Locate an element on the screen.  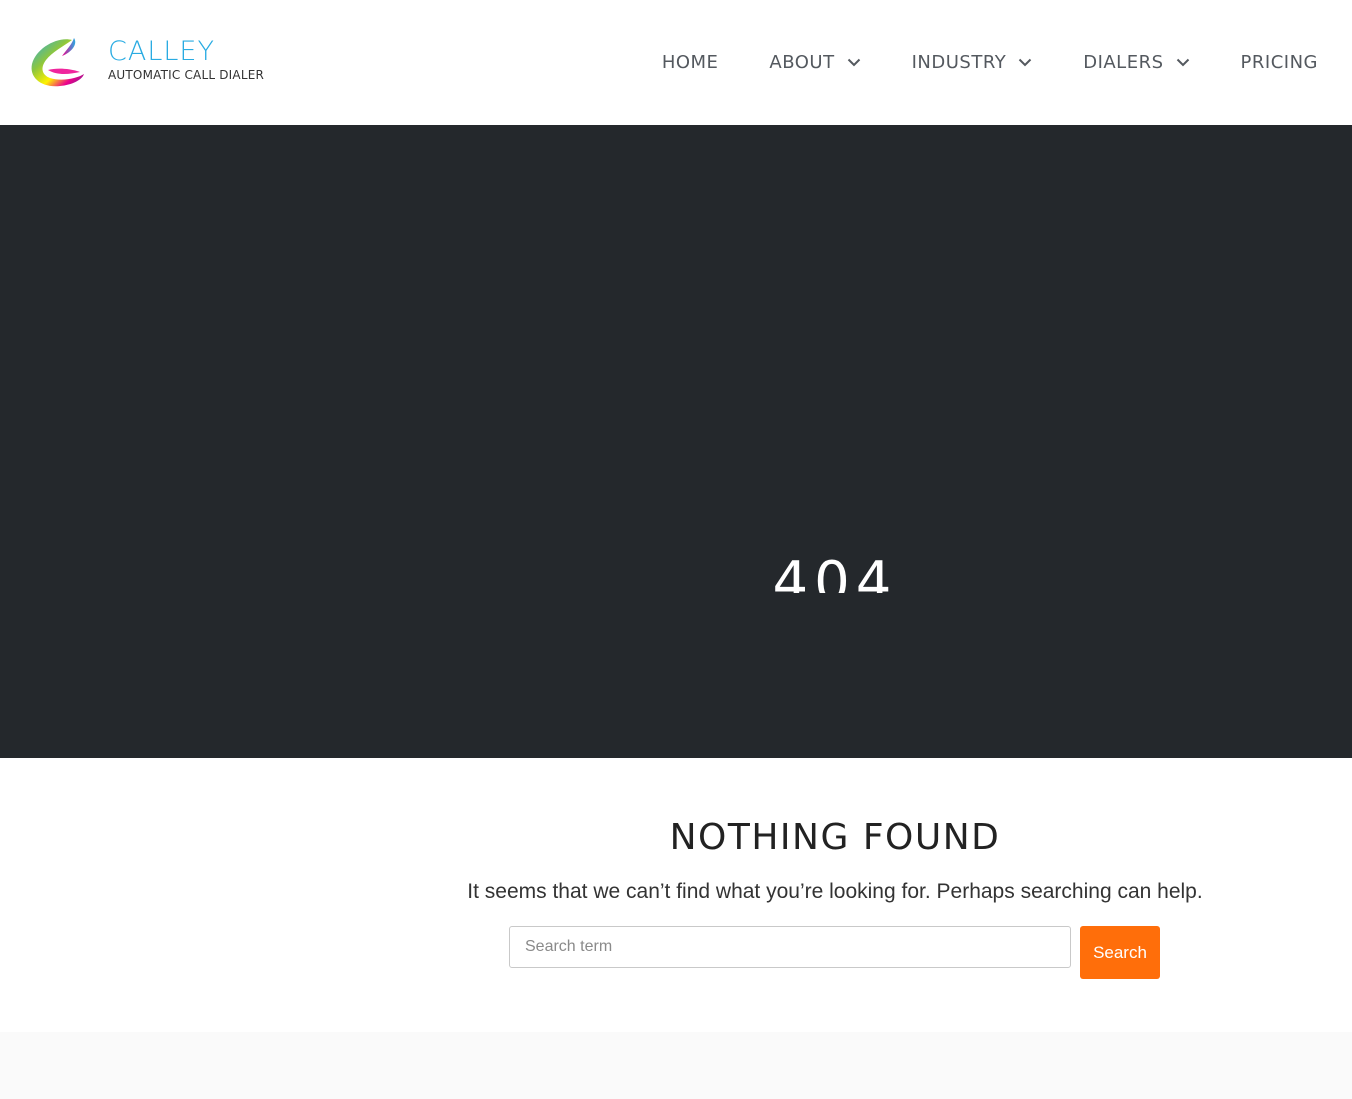
nav-dialers-label: DIALERS is located at coordinates (1123, 62).